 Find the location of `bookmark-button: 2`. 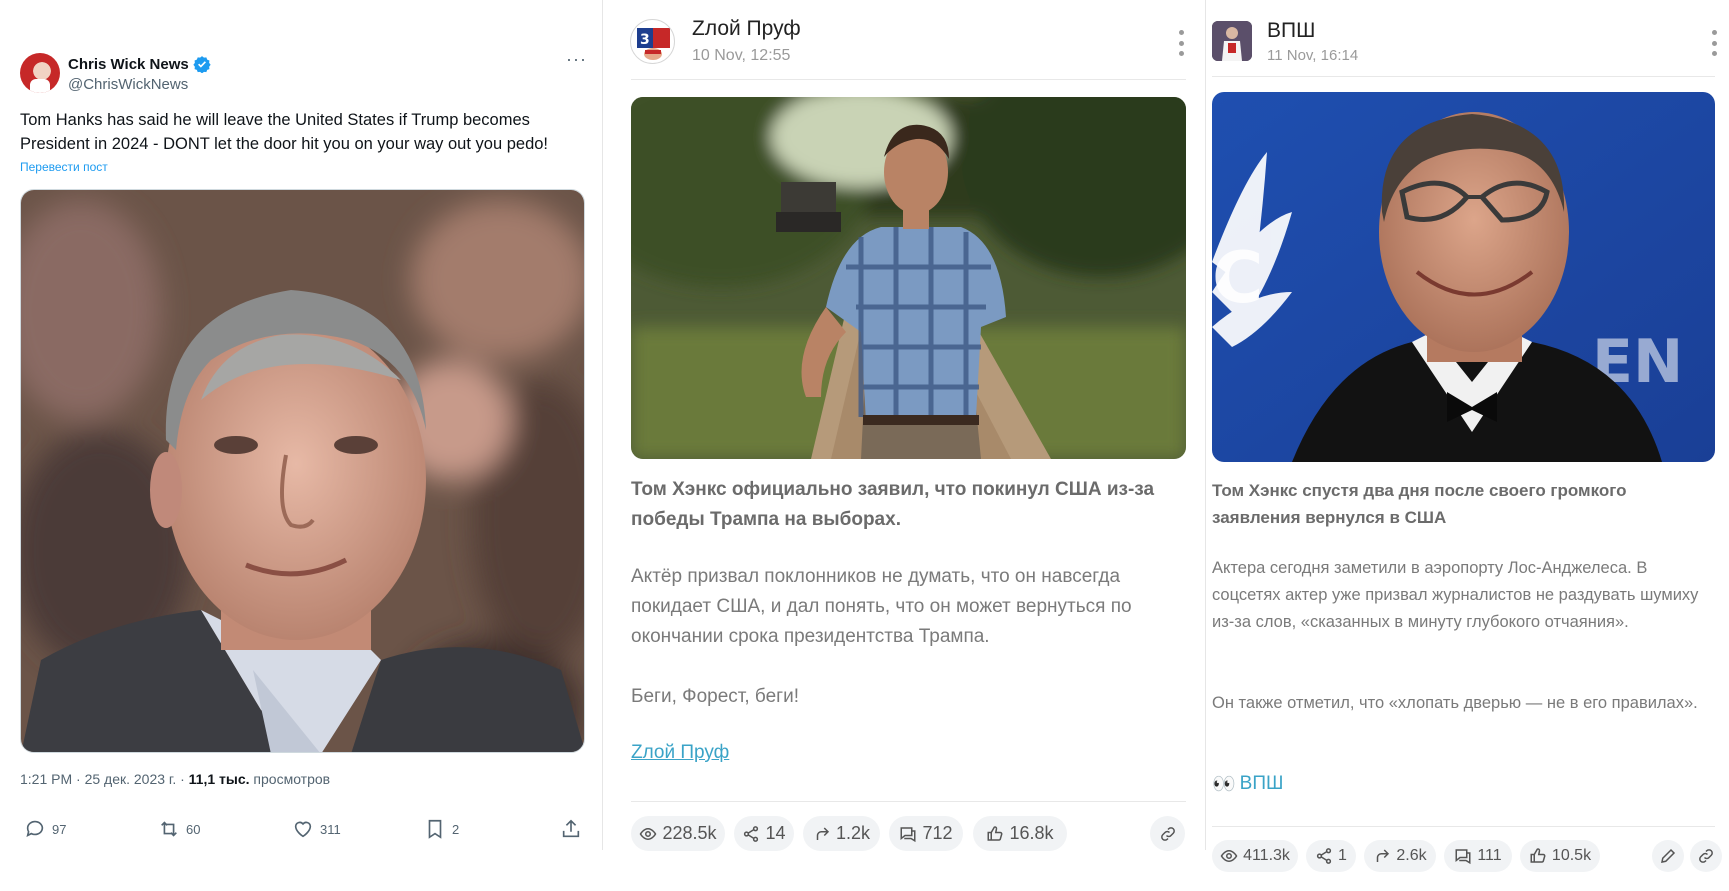

bookmark-button: 2 is located at coordinates (441, 829).